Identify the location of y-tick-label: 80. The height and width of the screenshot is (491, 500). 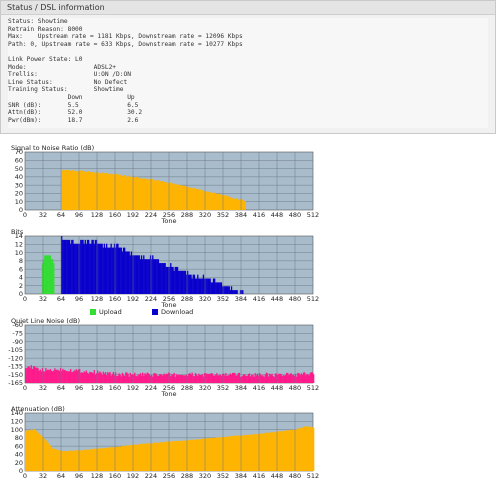
(19, 438).